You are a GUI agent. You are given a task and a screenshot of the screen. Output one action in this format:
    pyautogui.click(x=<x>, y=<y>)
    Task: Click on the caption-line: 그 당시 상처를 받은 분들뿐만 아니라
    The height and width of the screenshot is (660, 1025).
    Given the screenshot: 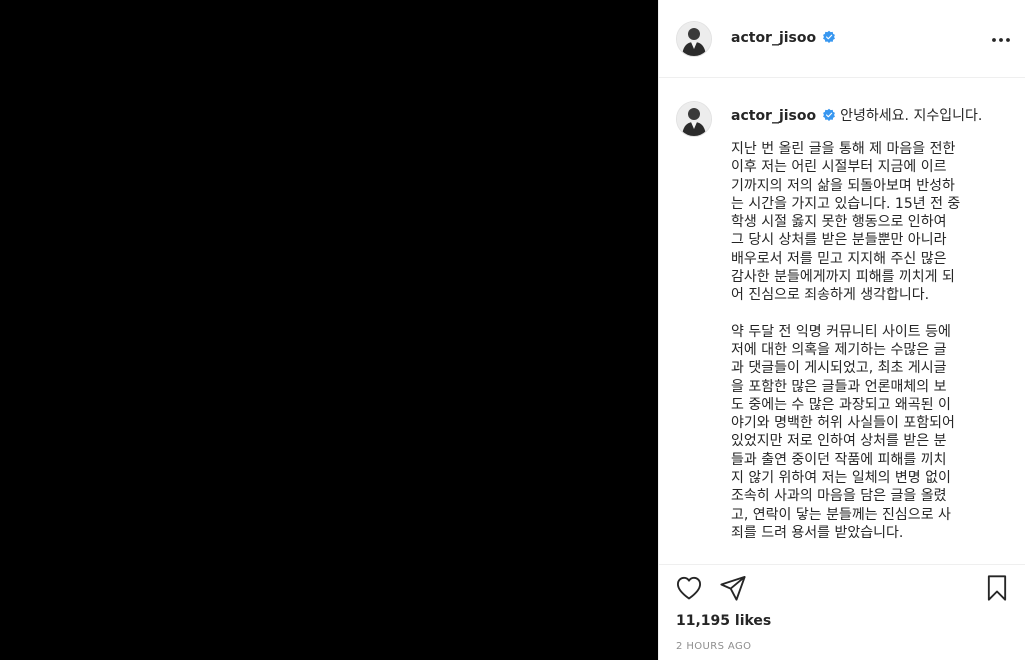 What is the action you would take?
    pyautogui.click(x=839, y=240)
    